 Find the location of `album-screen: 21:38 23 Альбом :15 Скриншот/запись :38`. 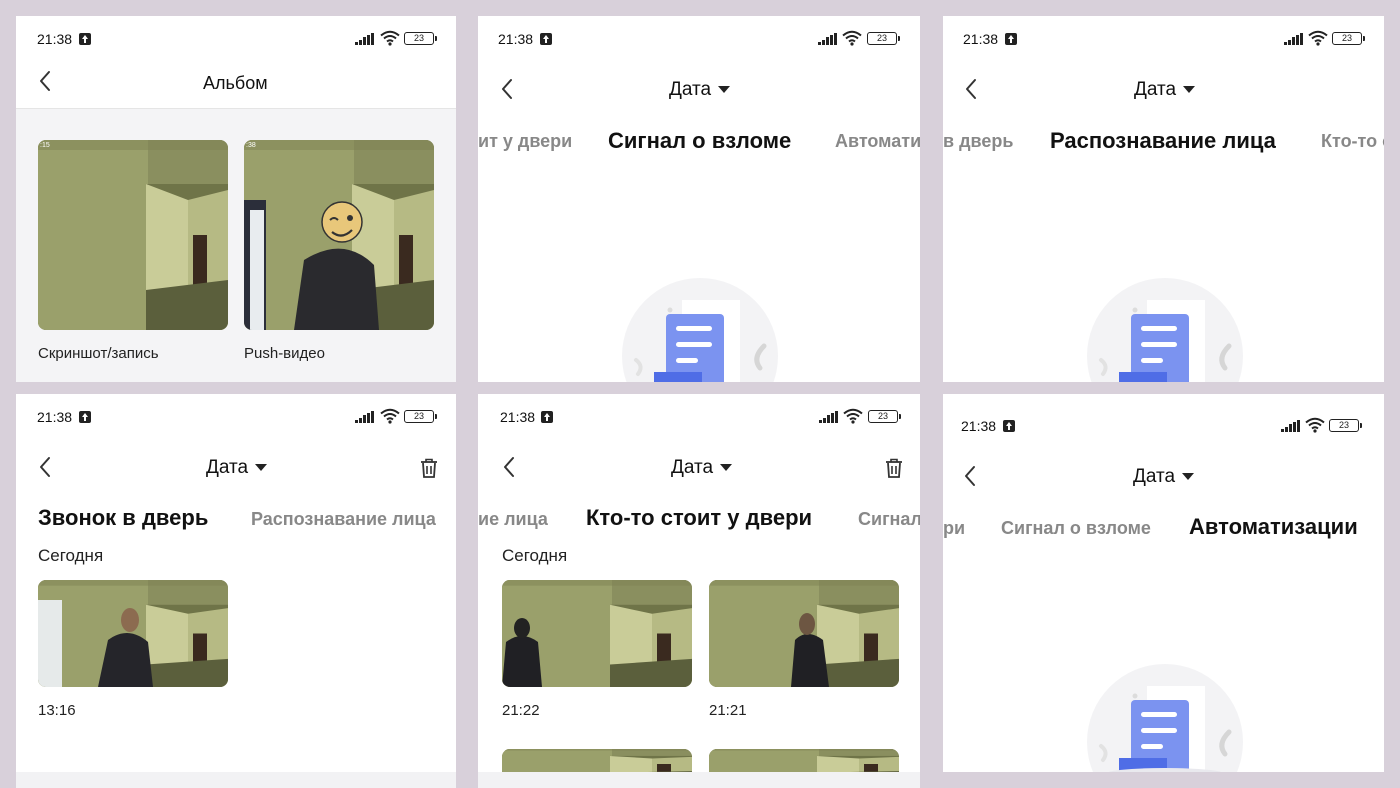

album-screen: 21:38 23 Альбом :15 Скриншот/запись :38 is located at coordinates (236, 199).